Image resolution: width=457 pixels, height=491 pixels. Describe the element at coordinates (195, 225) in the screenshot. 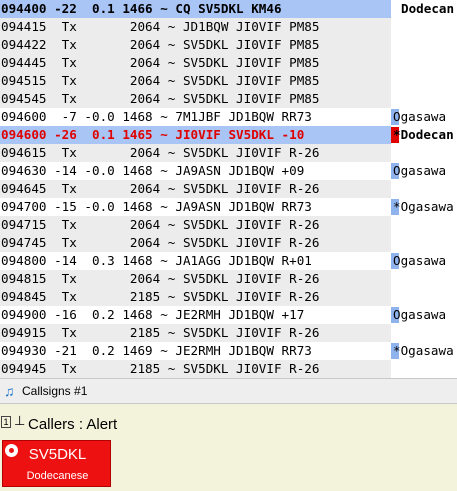

I see `decode-message: 094715 Tx 2064 ~ SV5DKL JI0VIF R-26` at that location.